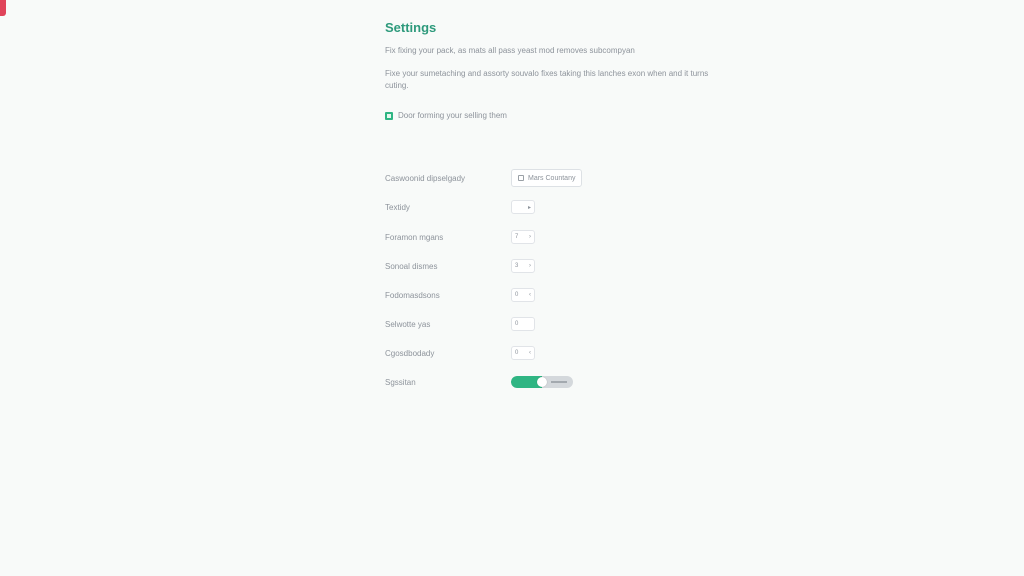 The height and width of the screenshot is (576, 1024). Describe the element at coordinates (565, 324) in the screenshot. I see `settings-row: Selwotte yas 0` at that location.